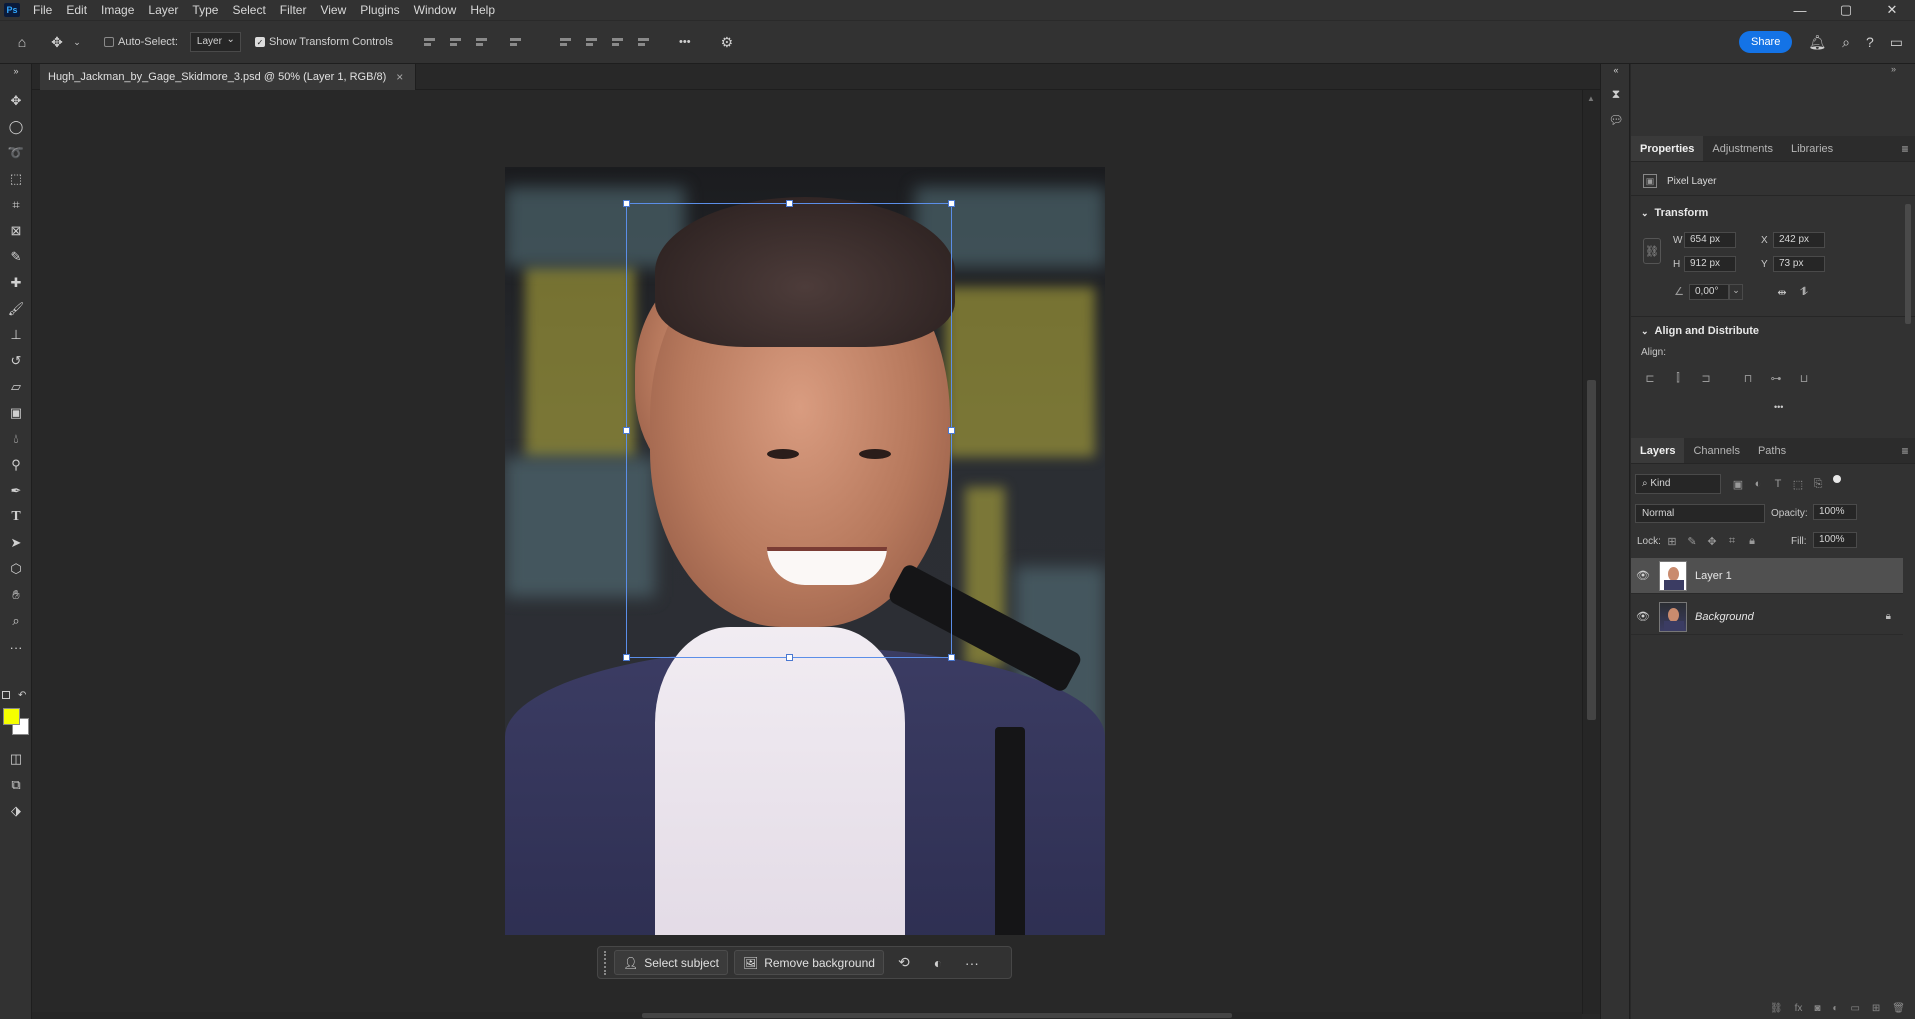 The image size is (1915, 1019). I want to click on close-window-button: ✕, so click(1892, 10).